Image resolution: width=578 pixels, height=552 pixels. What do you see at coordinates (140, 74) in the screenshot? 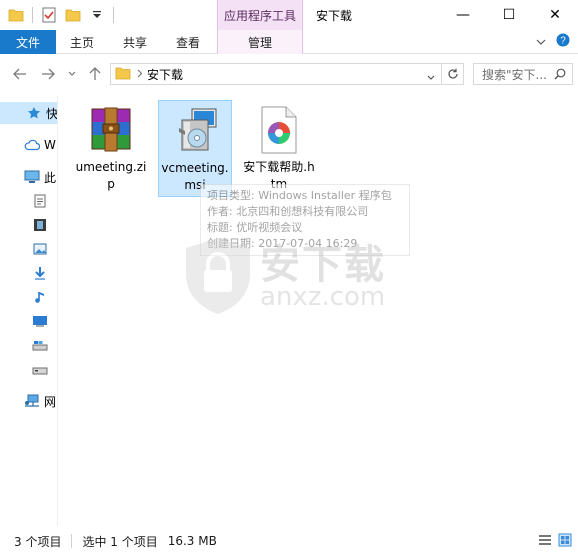
I see `chevron-right-icon` at bounding box center [140, 74].